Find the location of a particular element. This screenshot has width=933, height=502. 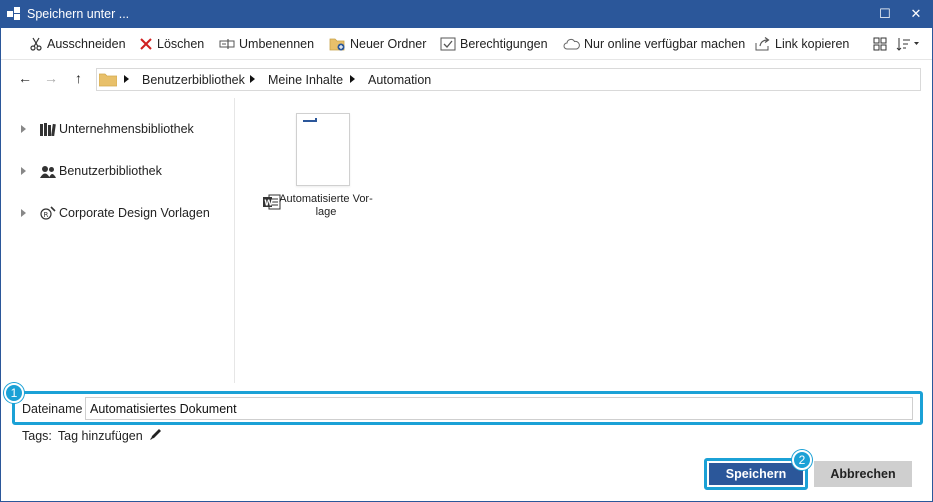

close-button: ✕ is located at coordinates (916, 14).